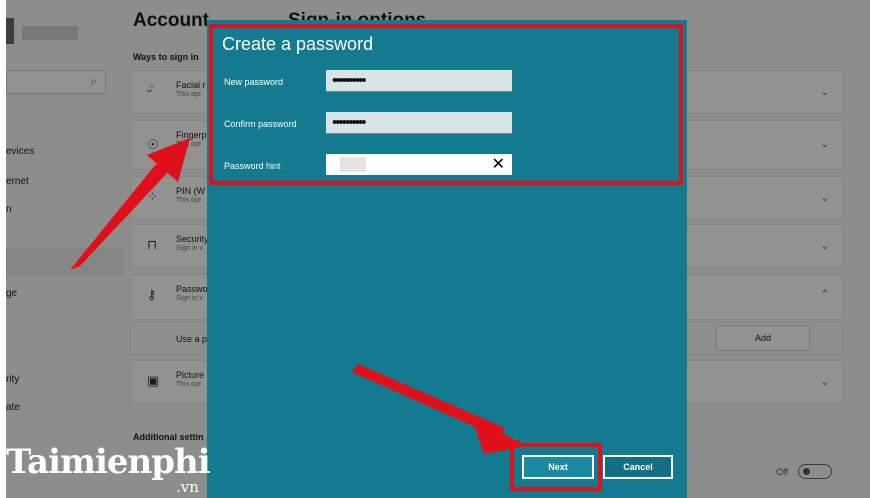 Image resolution: width=870 pixels, height=498 pixels. I want to click on arrow-to-fields, so click(130, 204).